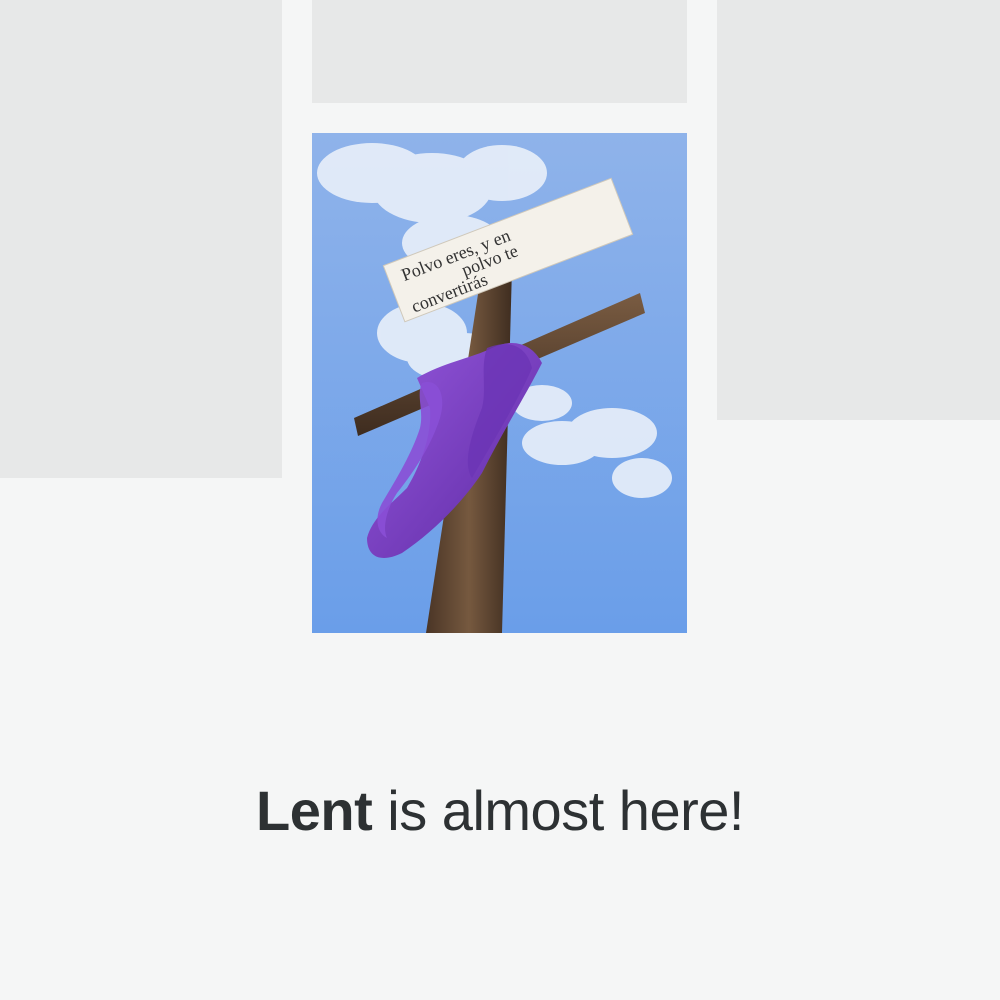  I want to click on placeholder-tile-right, so click(858, 210).